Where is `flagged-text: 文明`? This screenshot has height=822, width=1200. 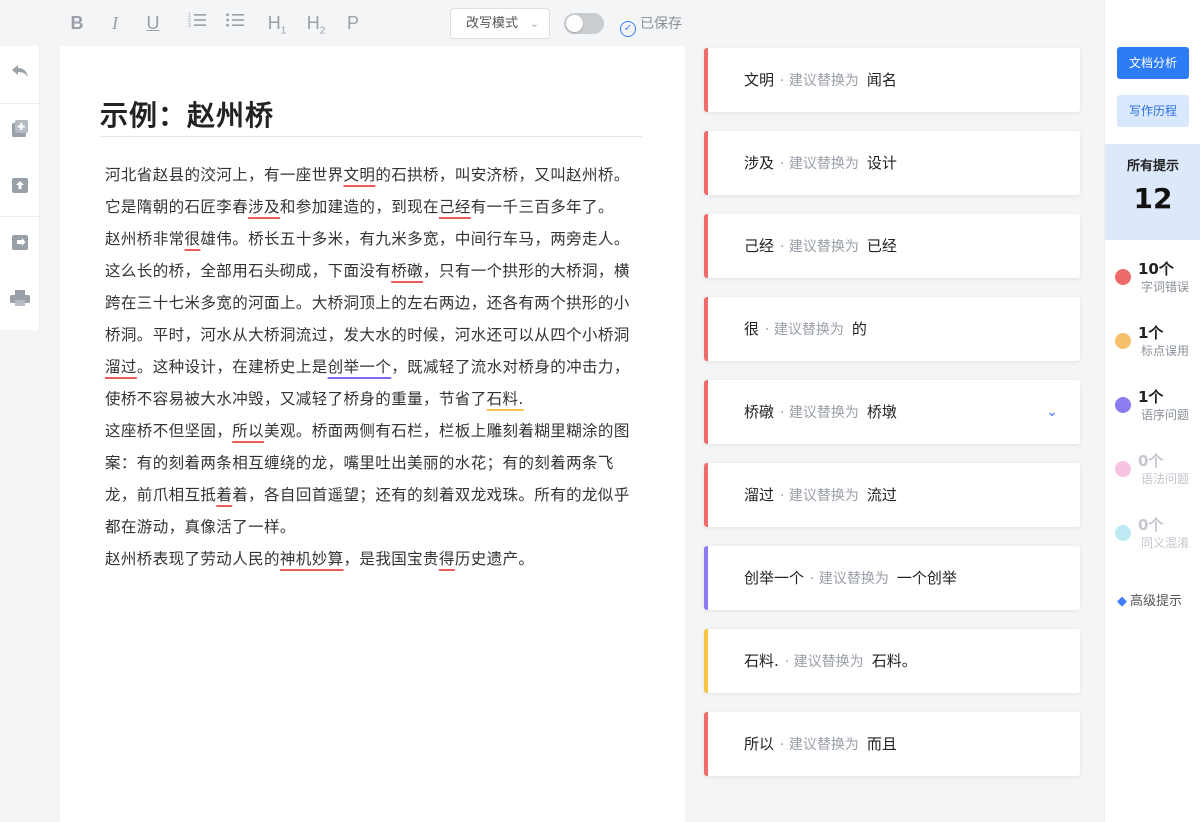 flagged-text: 文明 is located at coordinates (360, 175).